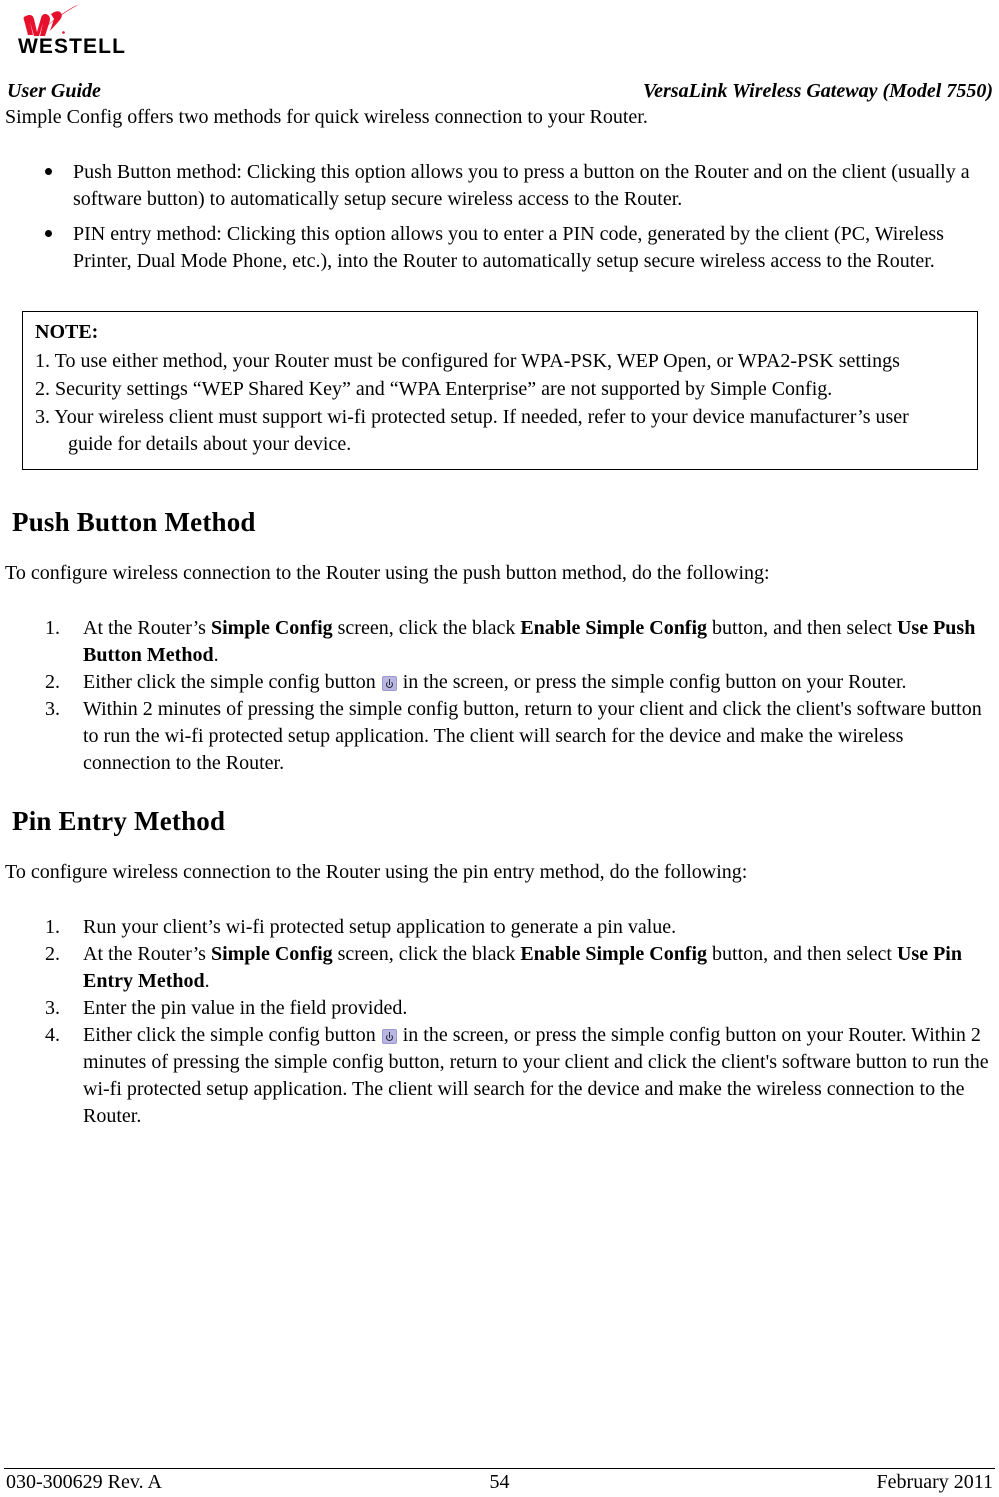 Image resolution: width=999 pixels, height=1497 pixels. I want to click on westell-wordmark: WESTELL, so click(72, 46).